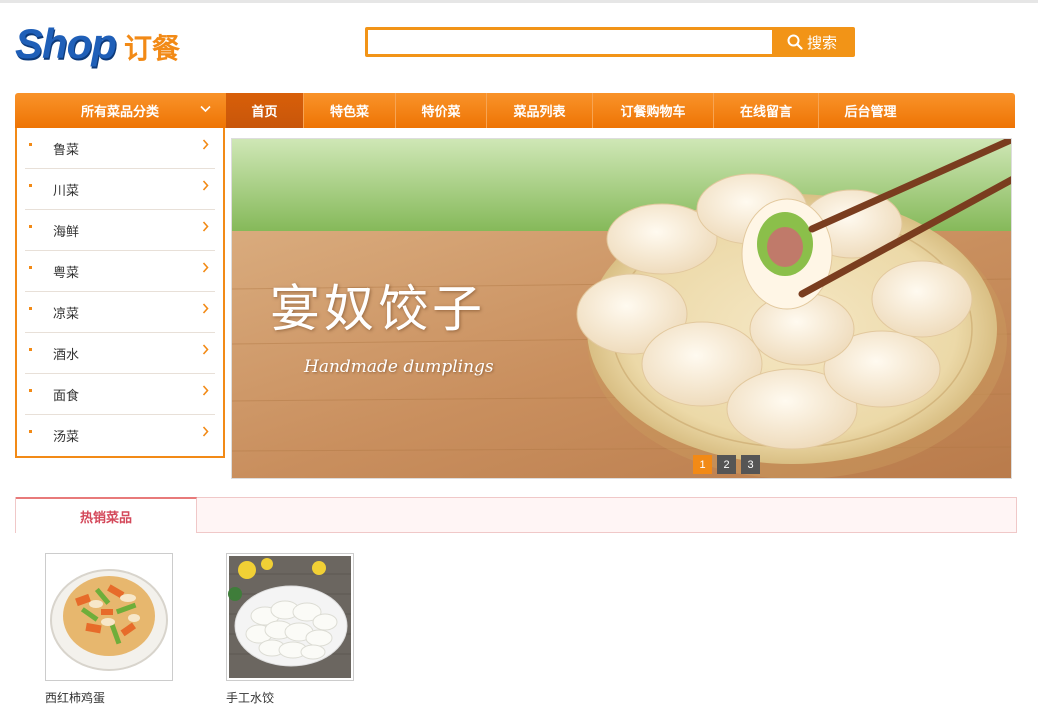  Describe the element at coordinates (441, 110) in the screenshot. I see `nav-item-discount: 特价菜` at that location.